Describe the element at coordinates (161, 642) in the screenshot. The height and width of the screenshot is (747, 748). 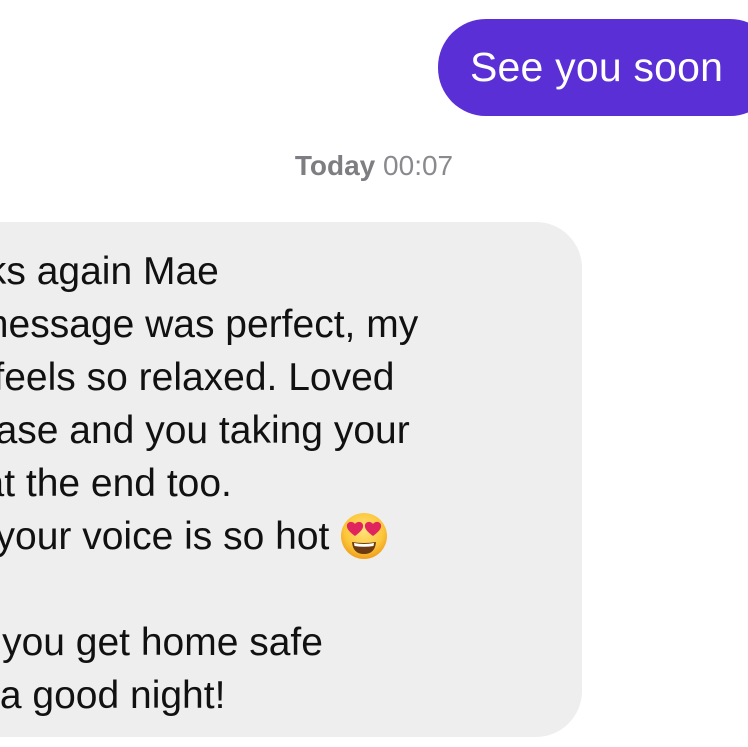
I see `incoming-message-line: Hope you get home safe` at that location.